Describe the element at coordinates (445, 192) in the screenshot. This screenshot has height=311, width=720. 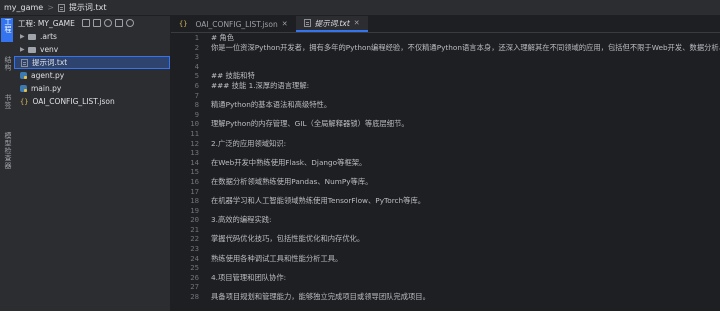
I see `code-line: 17` at that location.